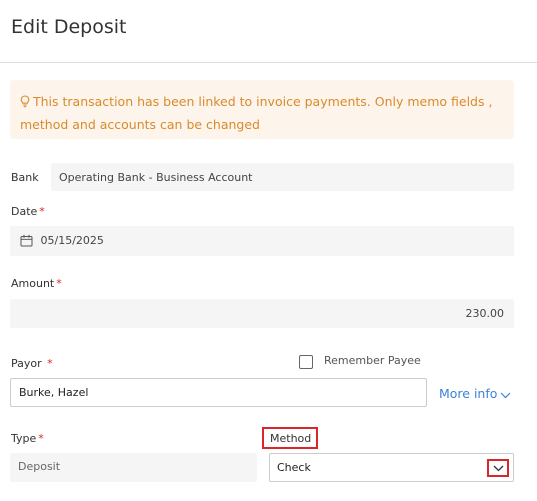 The image size is (537, 501). Describe the element at coordinates (26, 363) in the screenshot. I see `payor-label-text: Payor` at that location.